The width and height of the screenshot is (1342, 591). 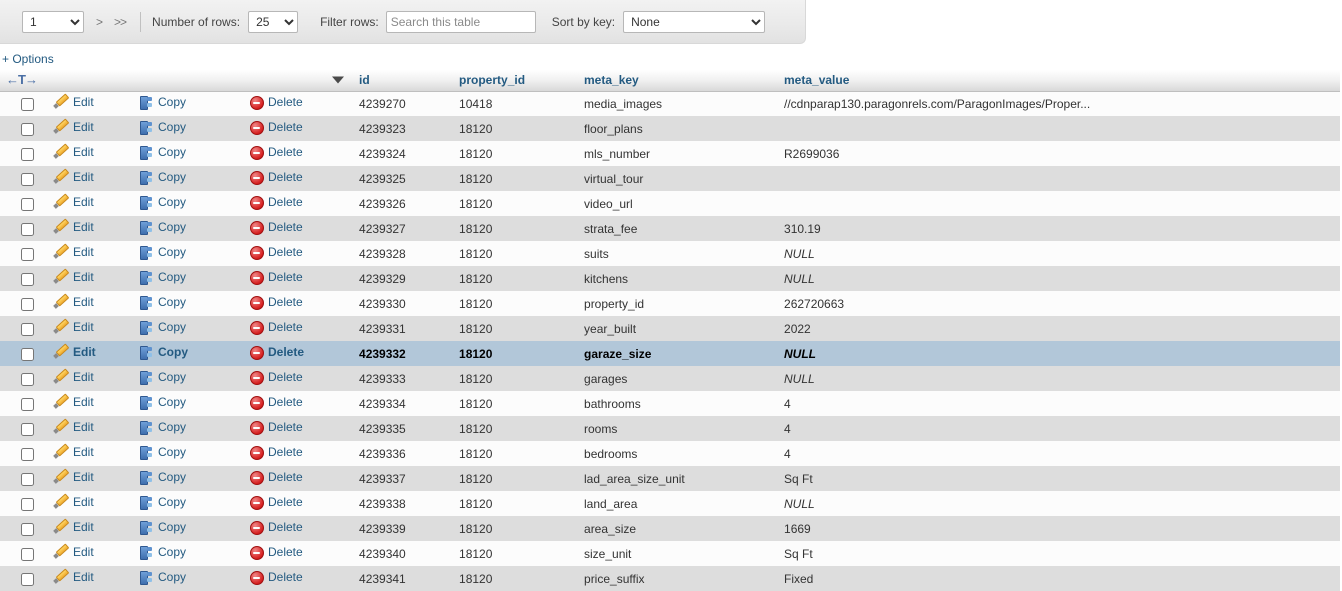 I want to click on cell-meta-key: year_built, so click(x=678, y=328).